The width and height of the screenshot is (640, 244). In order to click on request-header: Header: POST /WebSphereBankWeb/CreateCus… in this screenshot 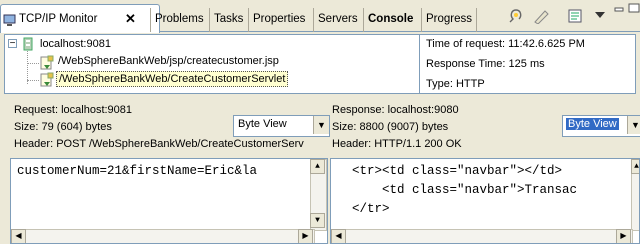, I will do `click(159, 144)`.